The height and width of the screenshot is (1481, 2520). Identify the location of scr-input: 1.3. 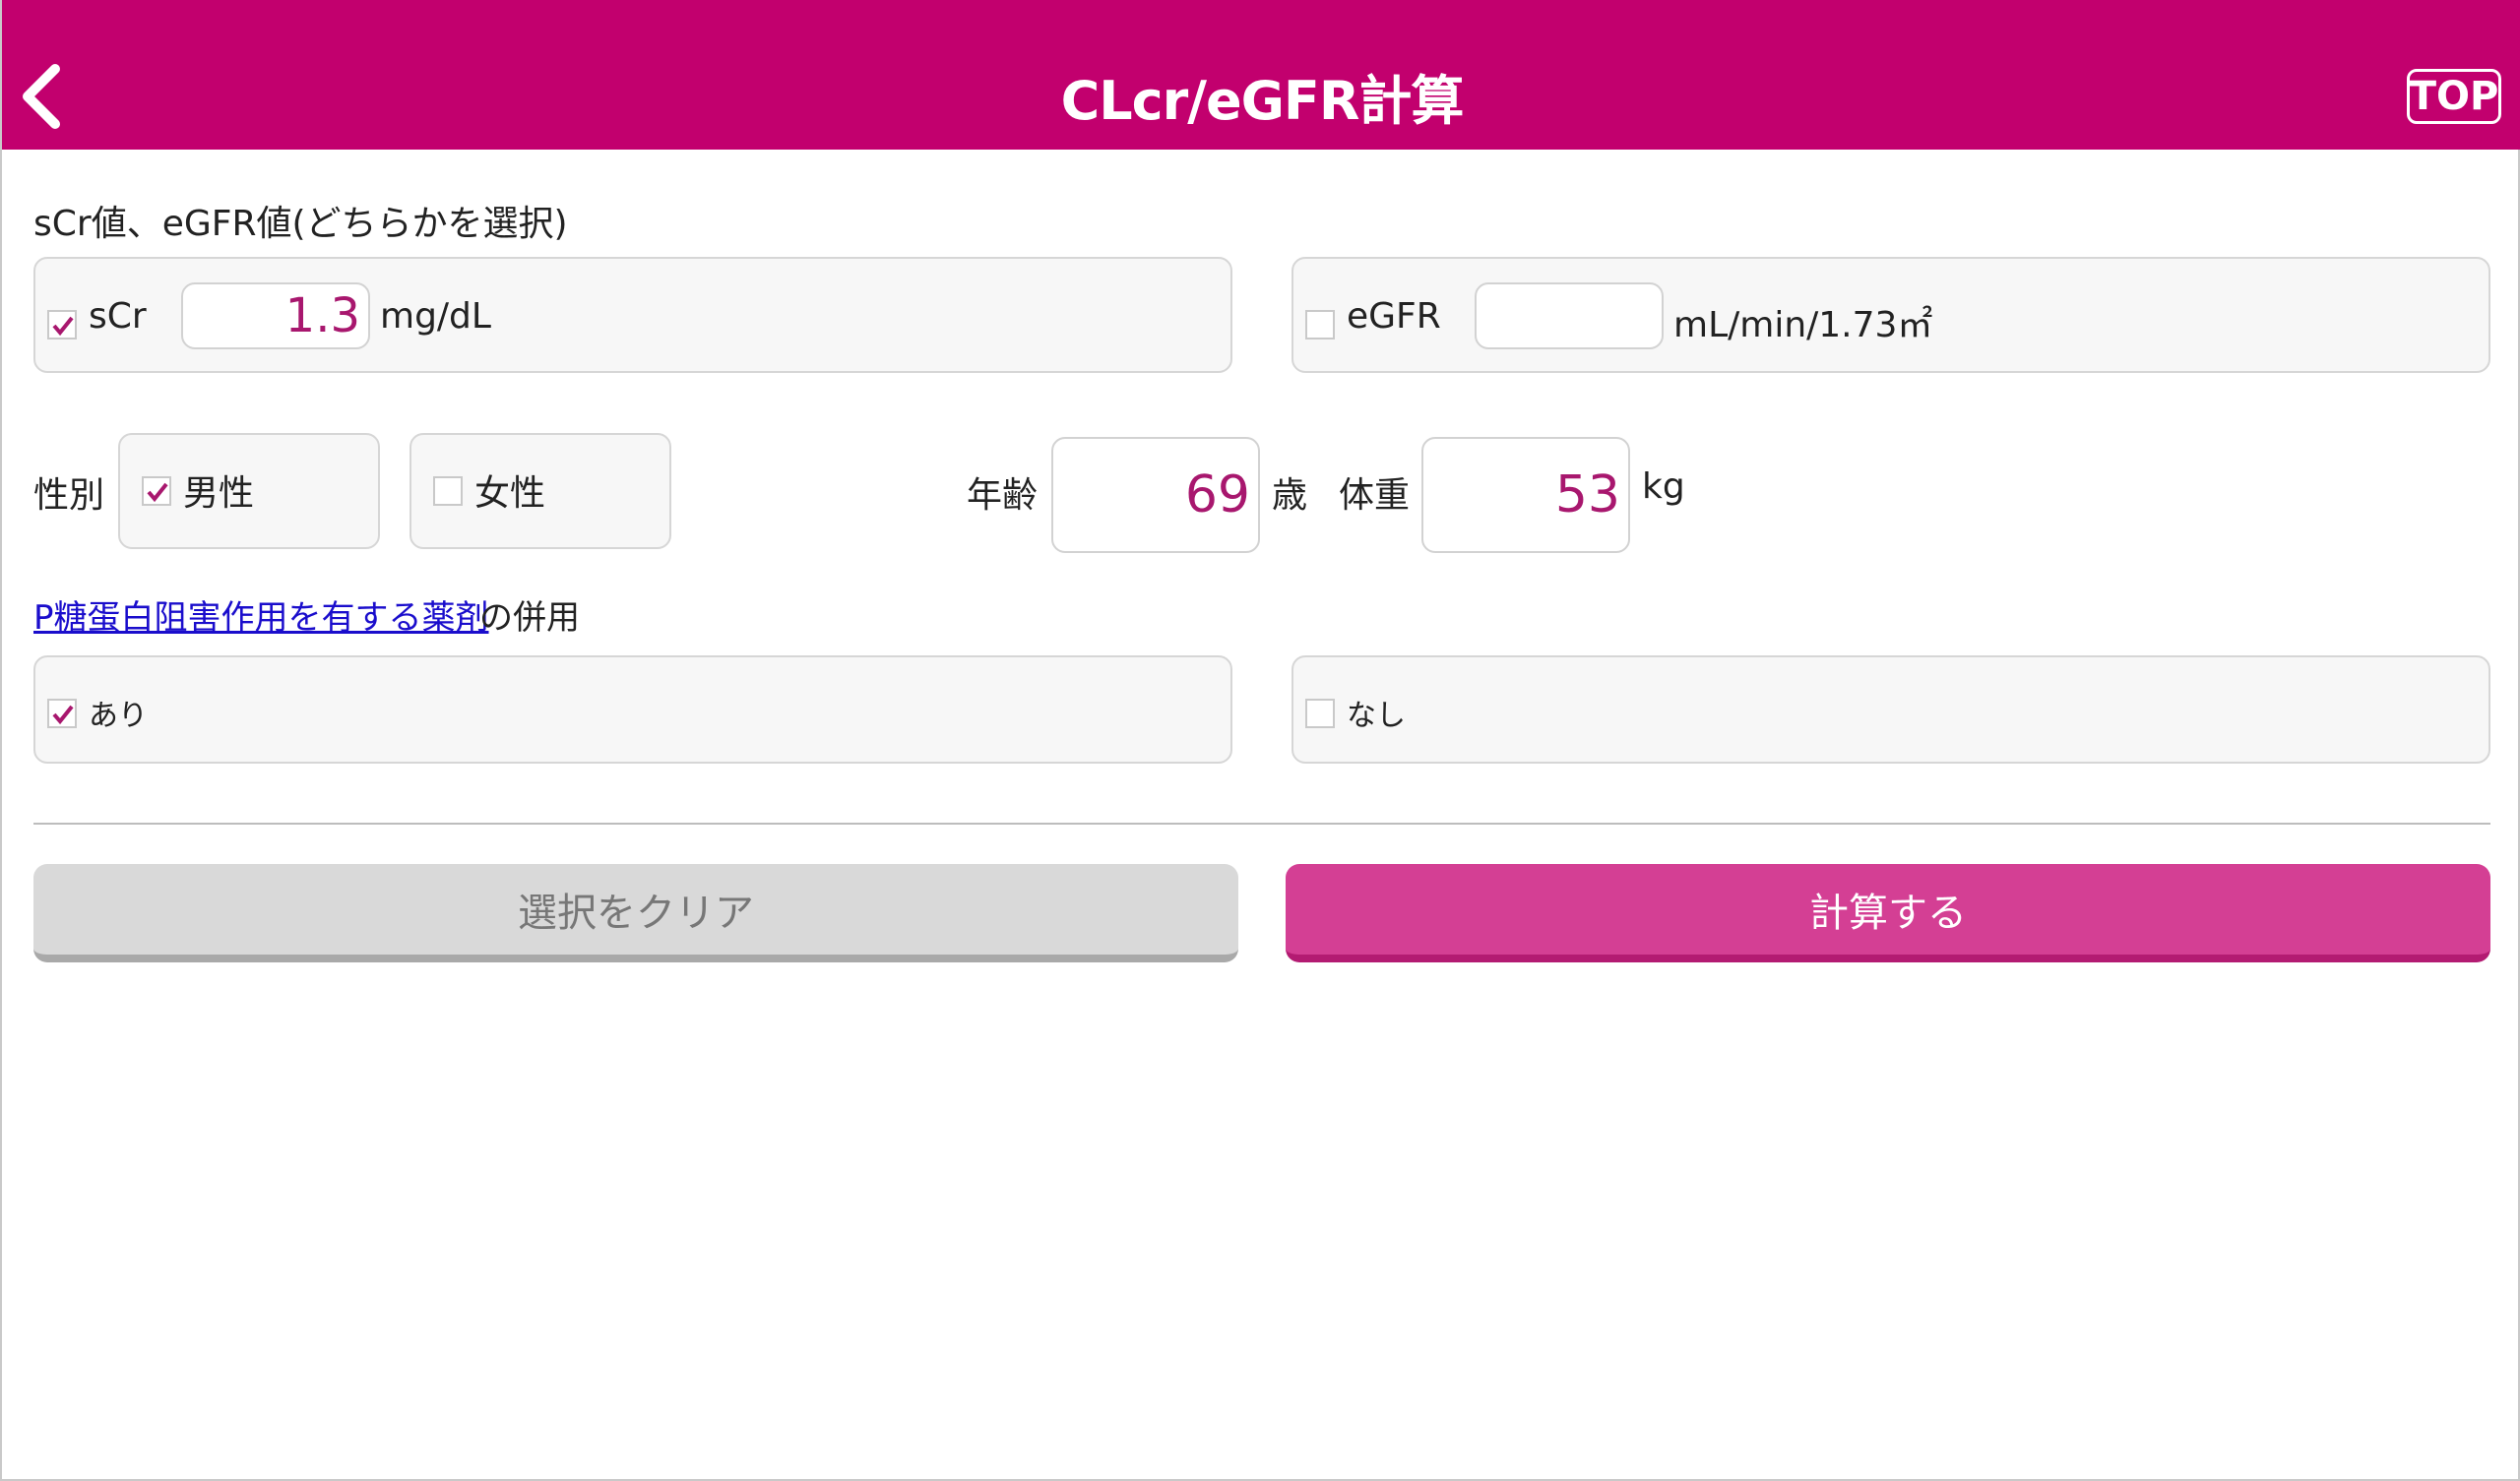
(275, 315).